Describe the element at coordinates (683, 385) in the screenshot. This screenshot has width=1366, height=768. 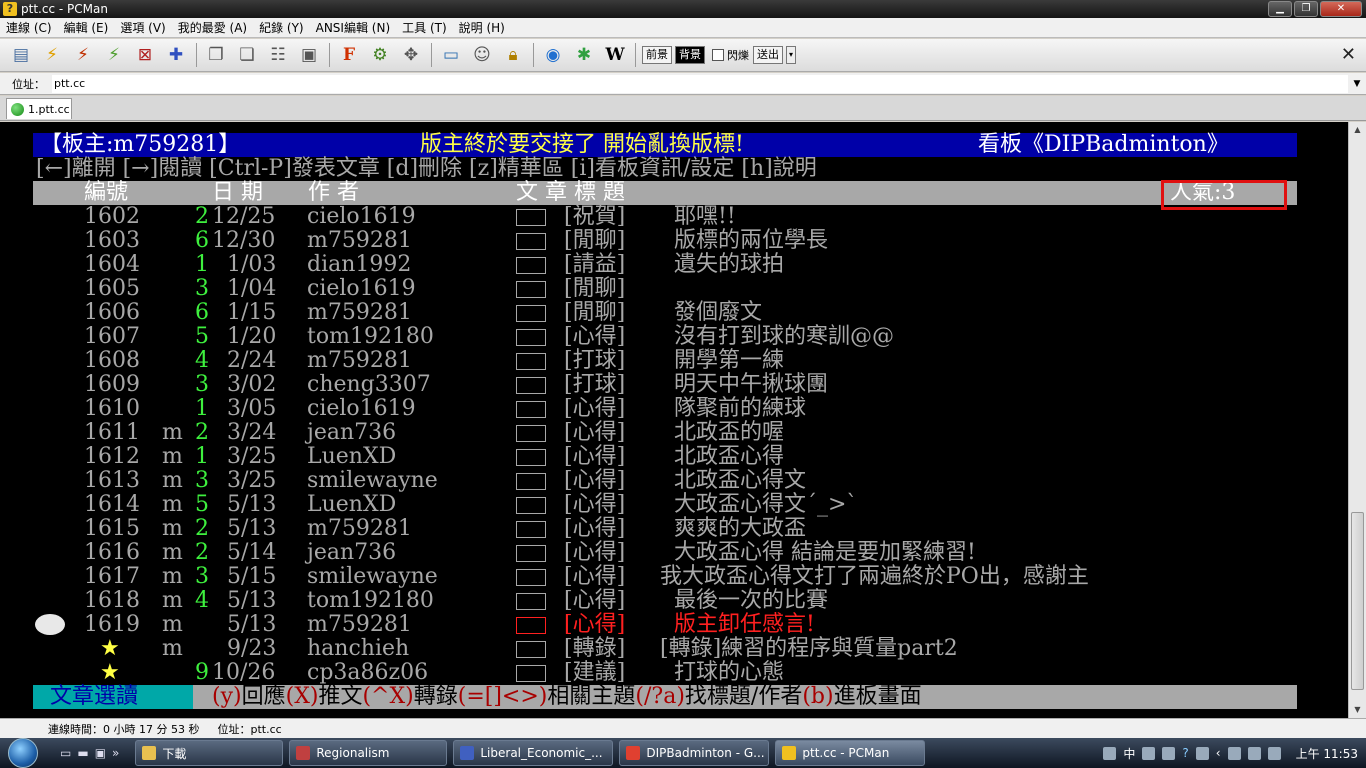
I see `post-row: 1609 3 3/02 cheng3307 [打球] 明天中午揪球團` at that location.